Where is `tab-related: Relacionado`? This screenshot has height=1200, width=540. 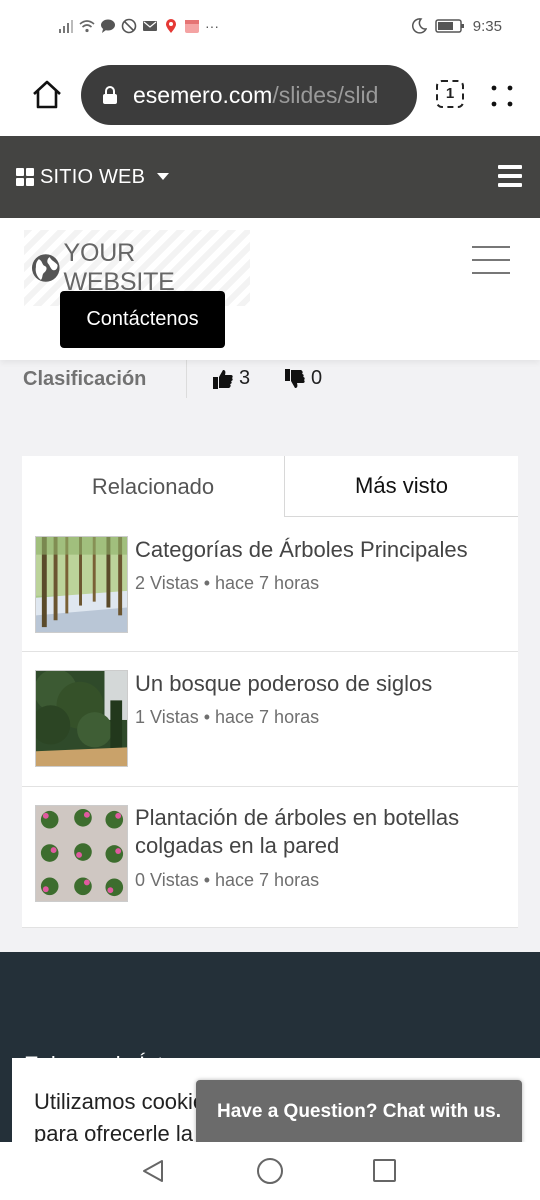 tab-related: Relacionado is located at coordinates (153, 486).